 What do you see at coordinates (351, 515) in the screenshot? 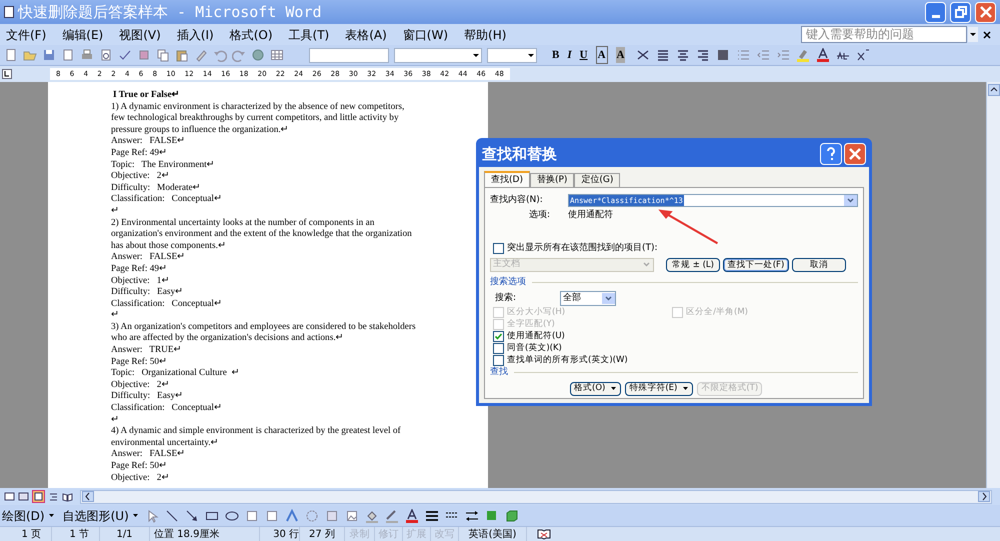
I see `picture-insert-icon` at bounding box center [351, 515].